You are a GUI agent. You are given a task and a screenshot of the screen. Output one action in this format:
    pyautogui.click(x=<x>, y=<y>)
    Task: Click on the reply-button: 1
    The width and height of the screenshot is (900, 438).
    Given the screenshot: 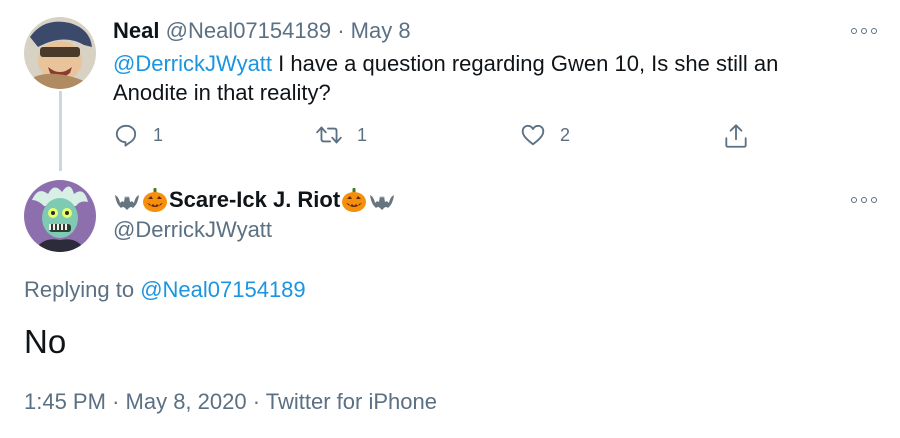 What is the action you would take?
    pyautogui.click(x=138, y=135)
    